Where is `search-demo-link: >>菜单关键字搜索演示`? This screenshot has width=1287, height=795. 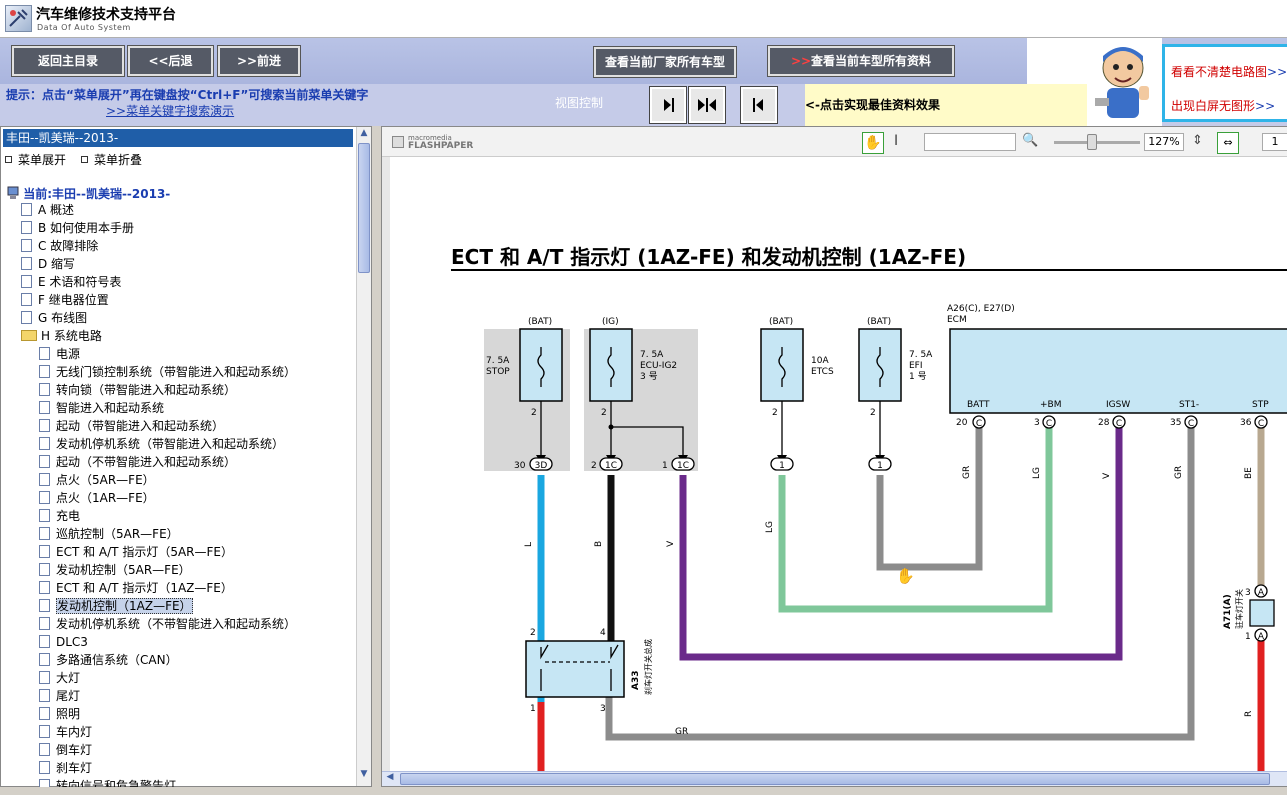 search-demo-link: >>菜单关键字搜索演示 is located at coordinates (170, 110).